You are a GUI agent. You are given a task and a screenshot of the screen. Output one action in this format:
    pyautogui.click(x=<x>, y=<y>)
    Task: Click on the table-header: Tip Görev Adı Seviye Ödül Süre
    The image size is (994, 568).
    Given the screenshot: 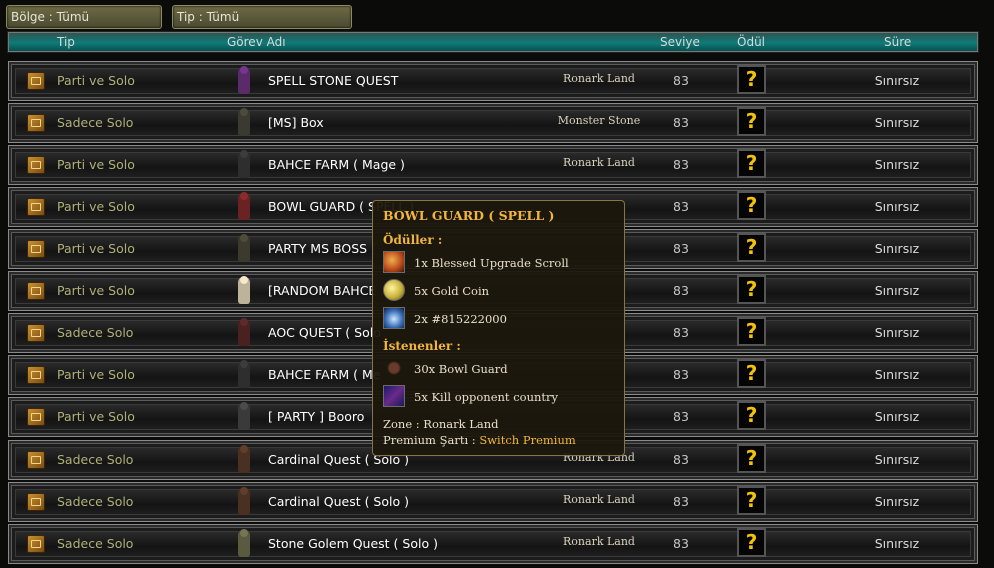 What is the action you would take?
    pyautogui.click(x=493, y=42)
    